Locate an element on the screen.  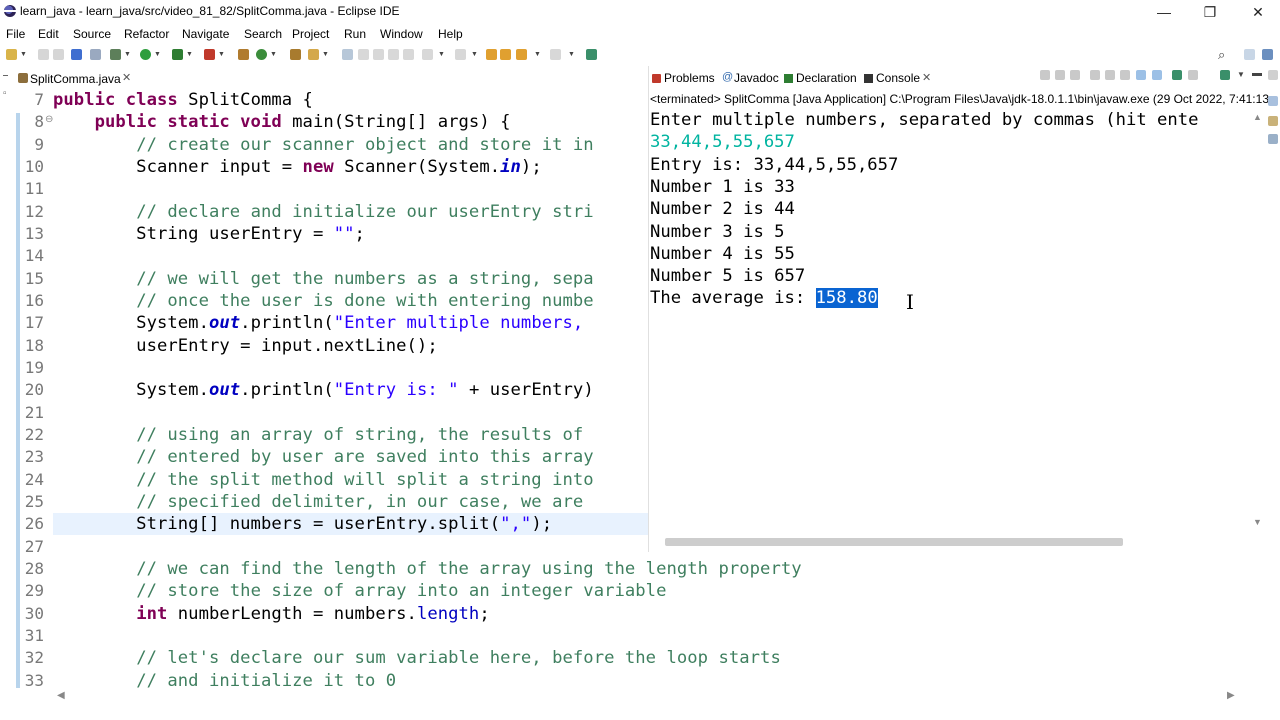
tab-problems: Problems is located at coordinates (689, 78).